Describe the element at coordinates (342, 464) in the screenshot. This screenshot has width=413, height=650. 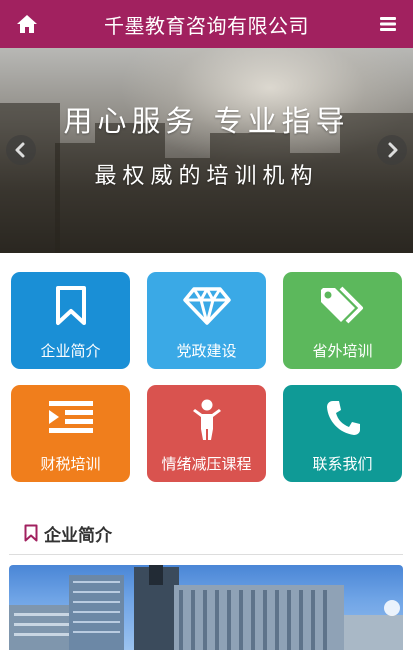
I see `tile-label: 联系我们` at that location.